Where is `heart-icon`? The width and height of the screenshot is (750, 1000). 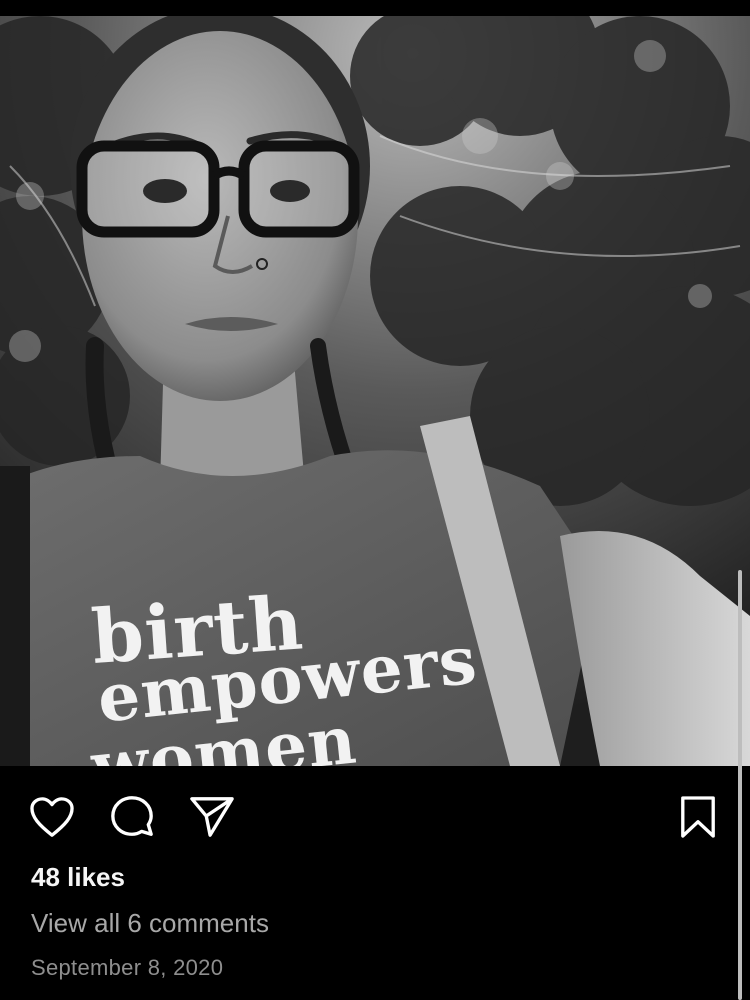 heart-icon is located at coordinates (52, 817).